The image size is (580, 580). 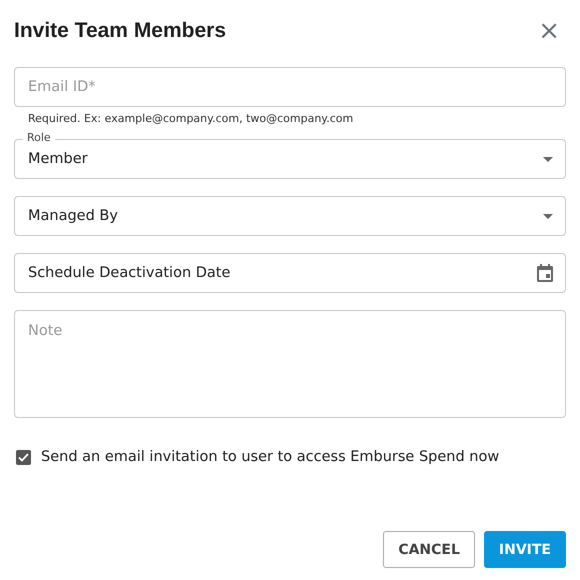 What do you see at coordinates (290, 216) in the screenshot?
I see `select-field: Managed By` at bounding box center [290, 216].